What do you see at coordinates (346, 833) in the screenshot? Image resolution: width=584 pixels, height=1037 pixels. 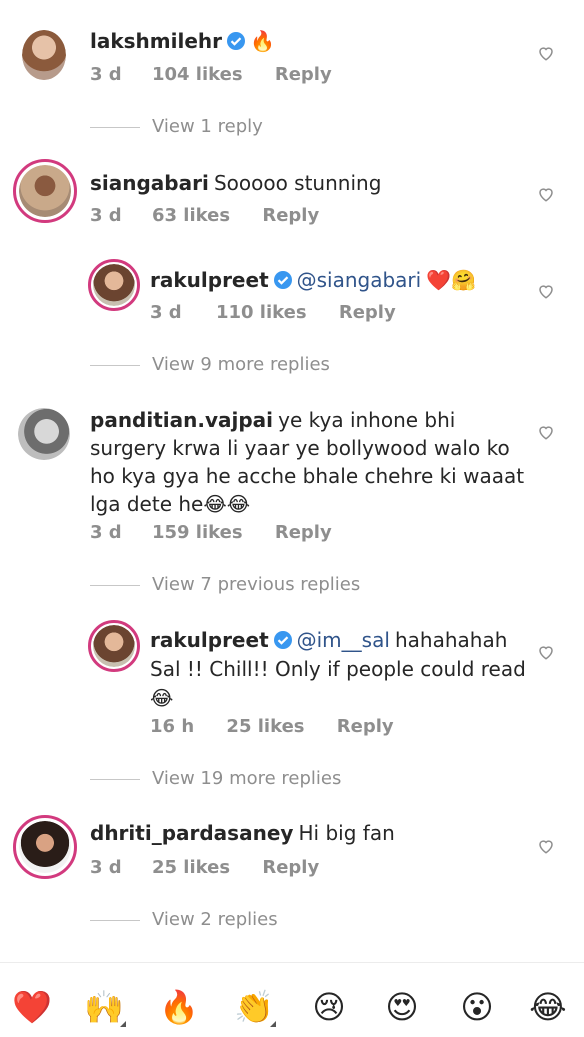 I see `comment-text: Hi big fan` at bounding box center [346, 833].